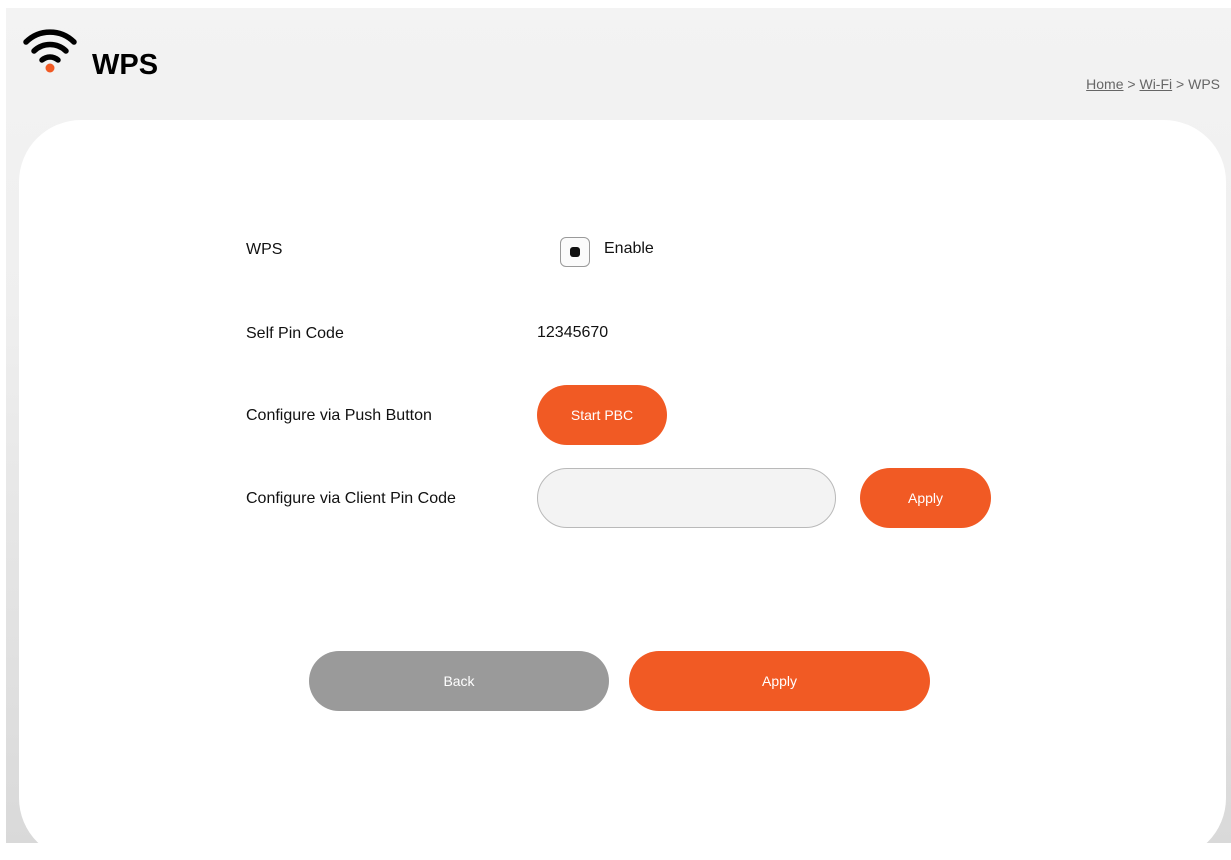 Image resolution: width=1231 pixels, height=860 pixels. Describe the element at coordinates (602, 415) in the screenshot. I see `start-pbc-button: Start PBC` at that location.